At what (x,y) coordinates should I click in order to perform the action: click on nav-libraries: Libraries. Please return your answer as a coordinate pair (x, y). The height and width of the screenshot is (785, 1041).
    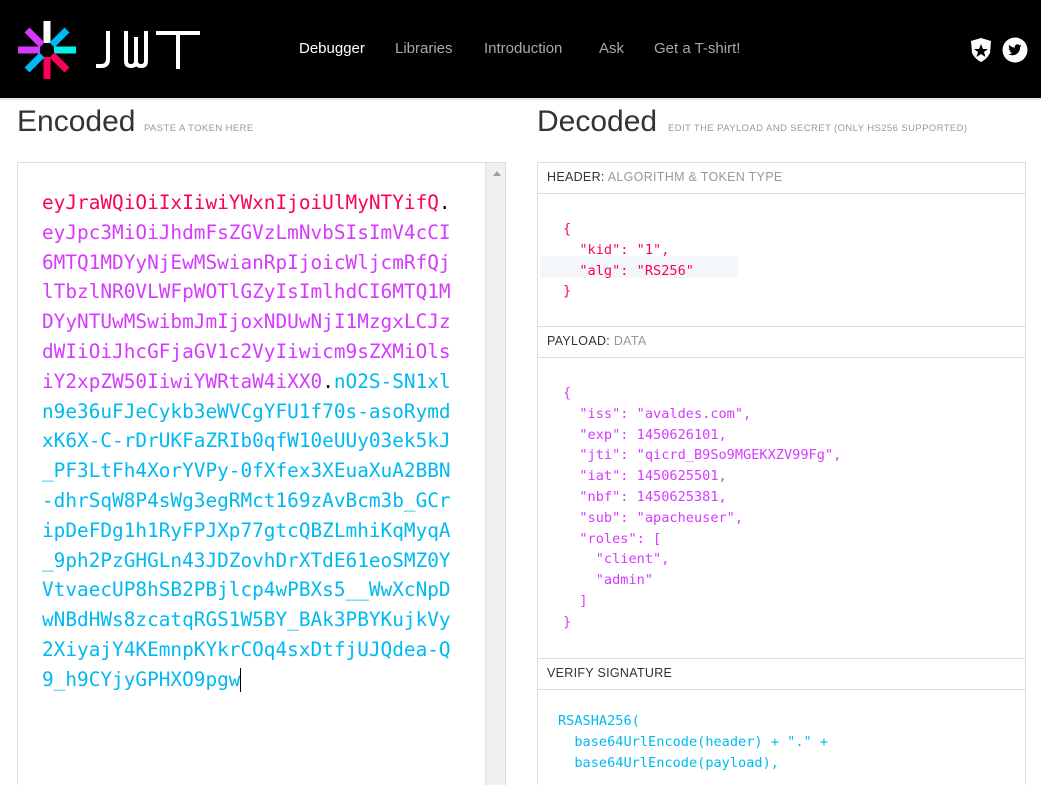
    Looking at the image, I should click on (424, 48).